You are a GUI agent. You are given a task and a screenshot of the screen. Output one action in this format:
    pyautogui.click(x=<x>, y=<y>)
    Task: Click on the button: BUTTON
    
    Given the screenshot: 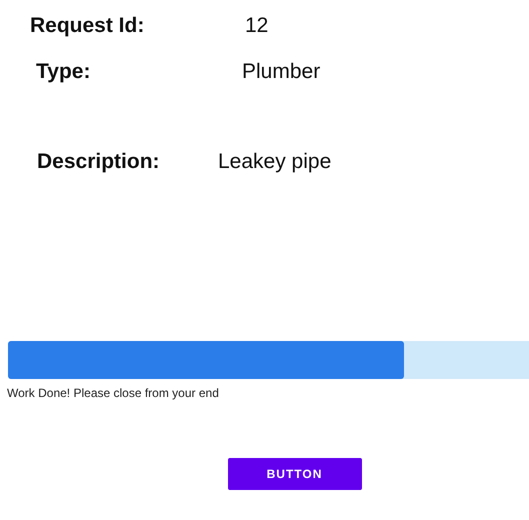 What is the action you would take?
    pyautogui.click(x=295, y=474)
    